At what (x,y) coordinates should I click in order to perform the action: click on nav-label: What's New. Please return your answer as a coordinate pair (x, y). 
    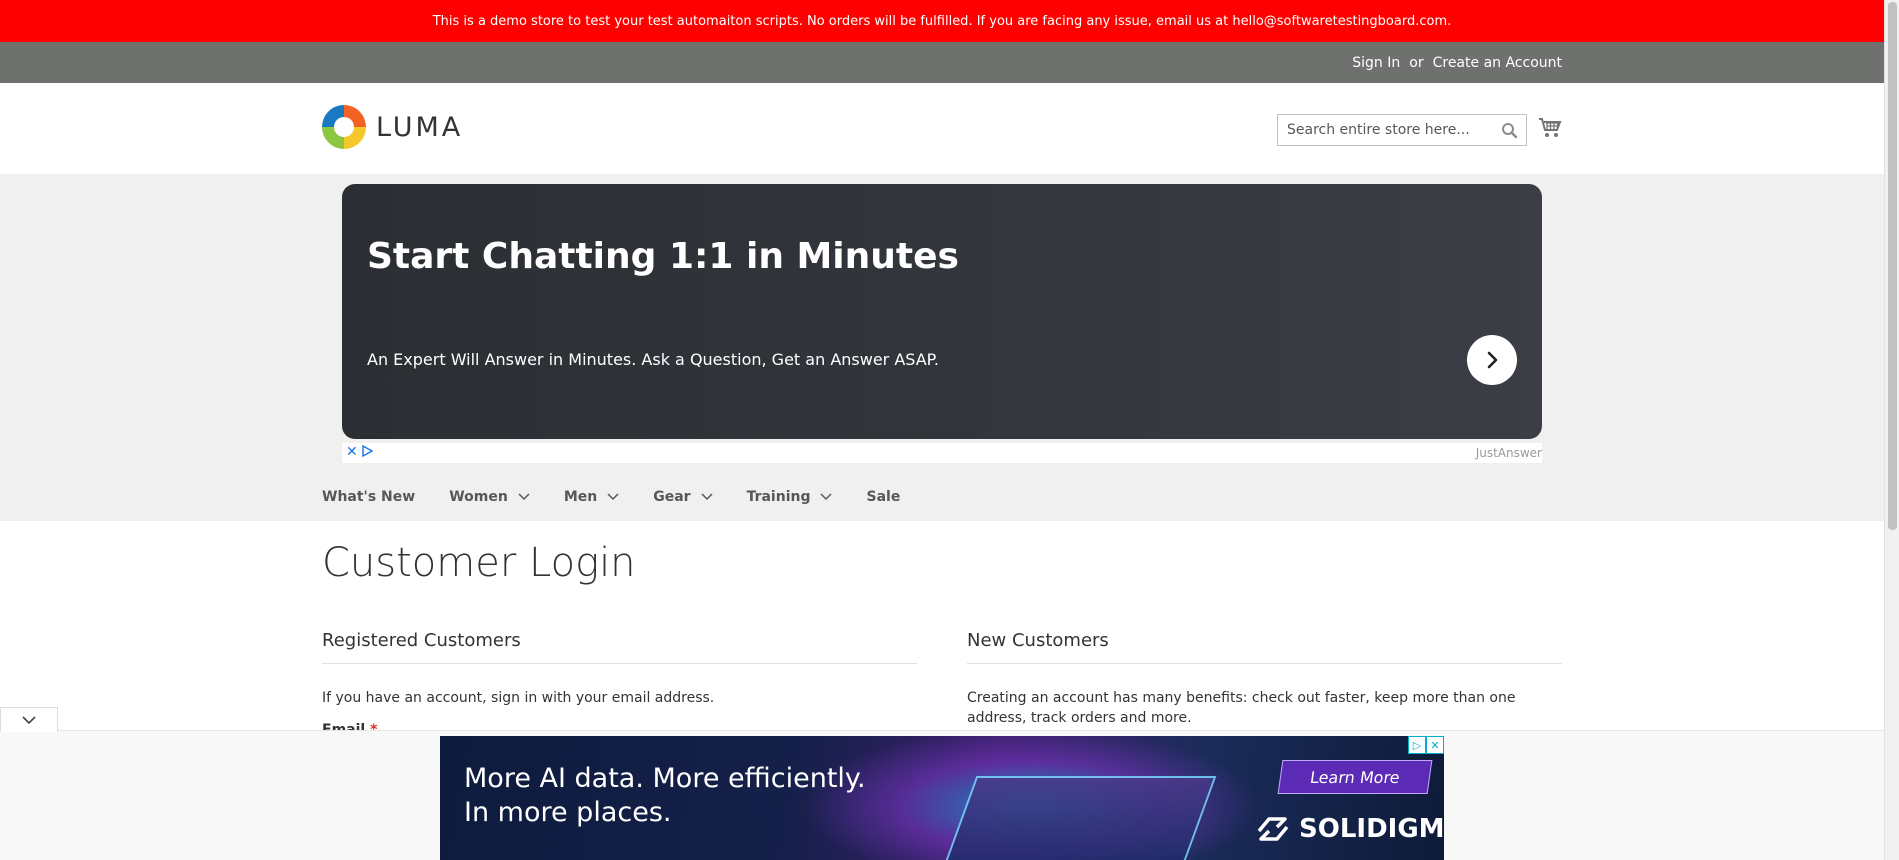
    Looking at the image, I should click on (369, 497).